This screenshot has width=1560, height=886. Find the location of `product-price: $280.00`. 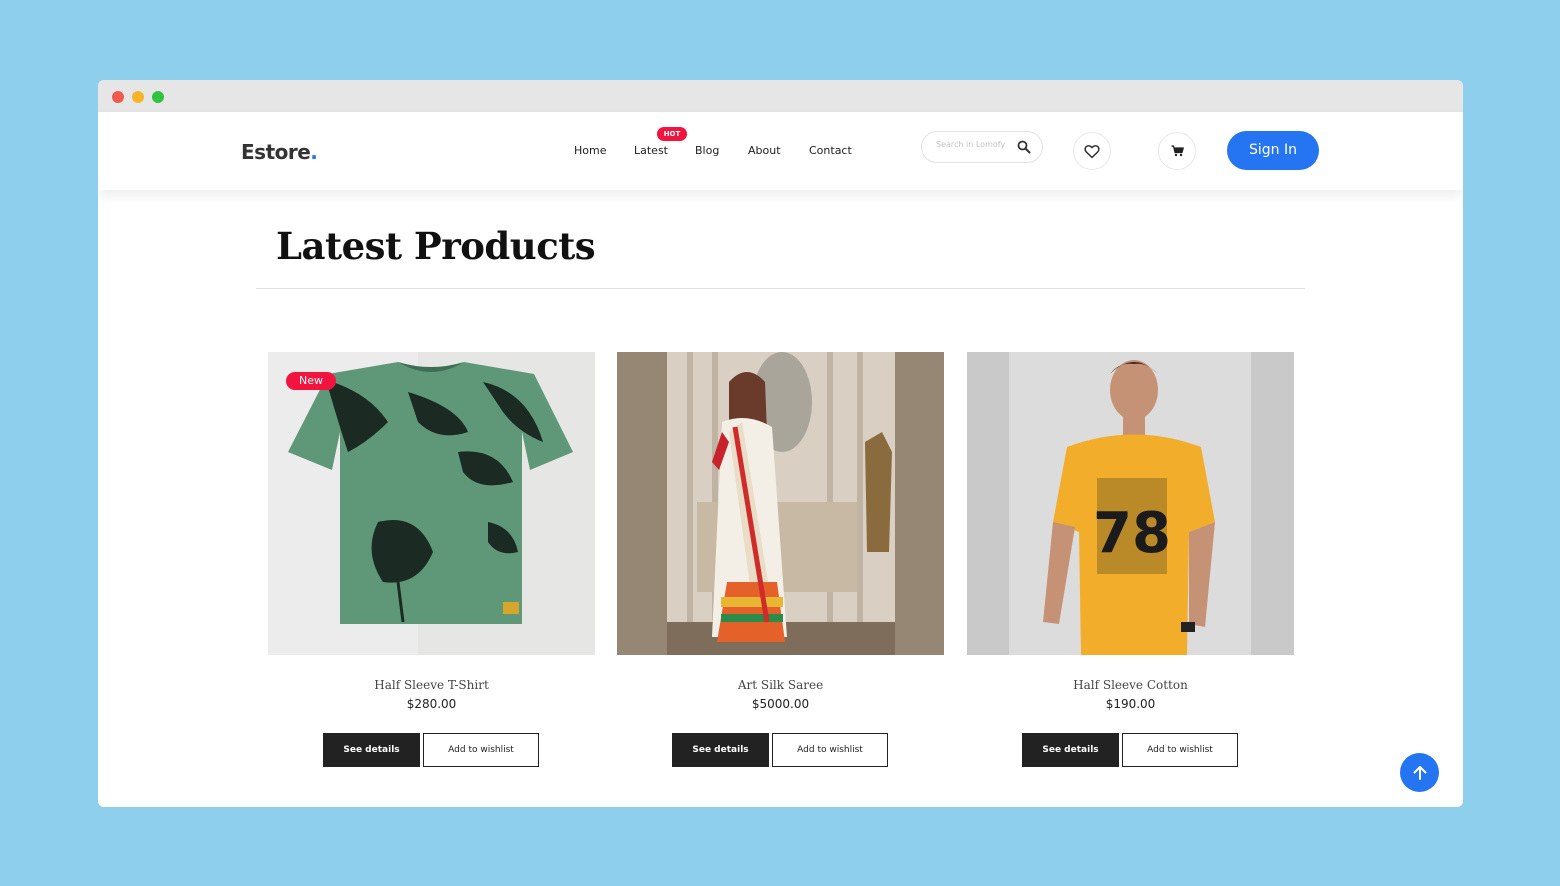

product-price: $280.00 is located at coordinates (431, 704).